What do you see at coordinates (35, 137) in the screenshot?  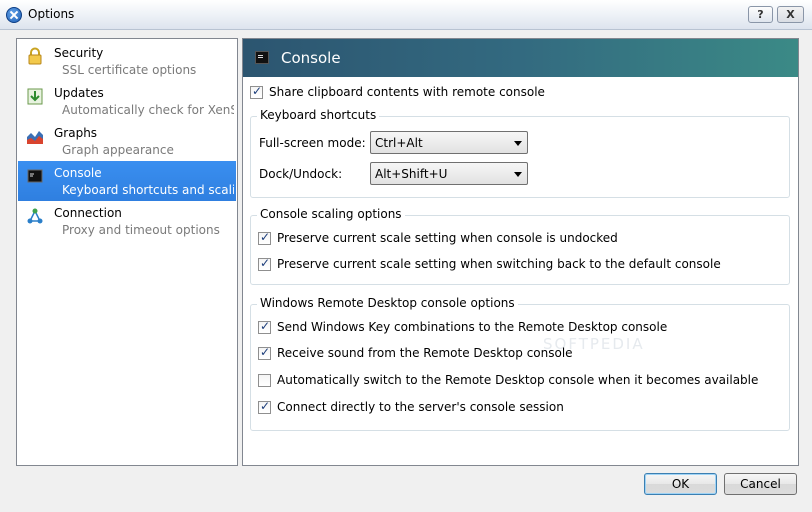 I see `graph-icon` at bounding box center [35, 137].